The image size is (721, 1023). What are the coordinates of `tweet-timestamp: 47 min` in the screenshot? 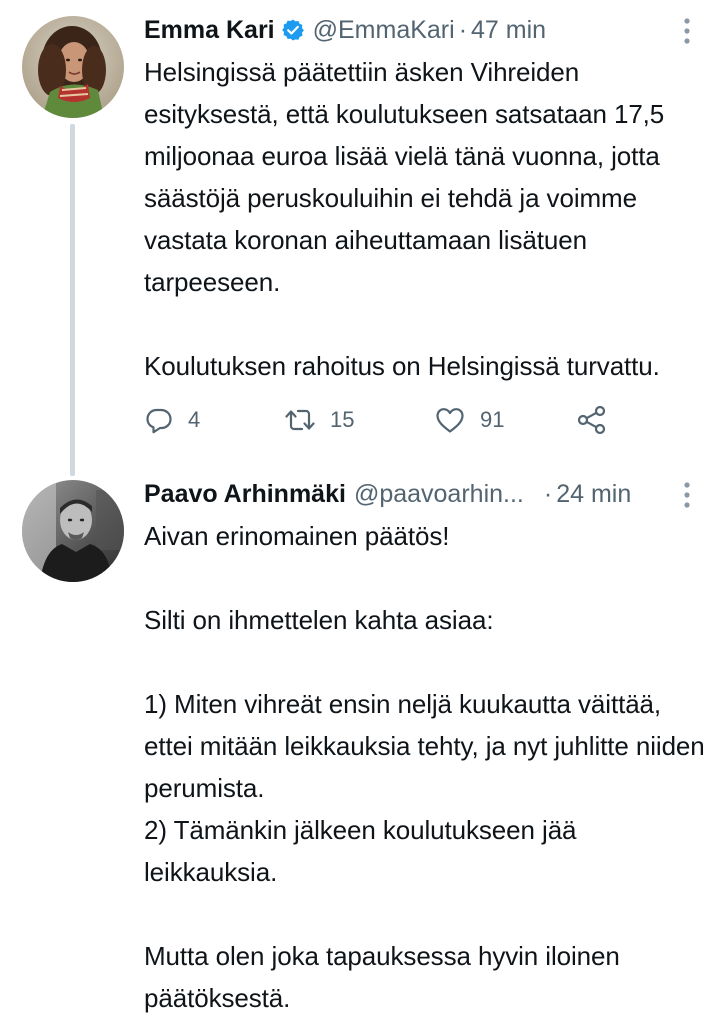 It's located at (508, 30).